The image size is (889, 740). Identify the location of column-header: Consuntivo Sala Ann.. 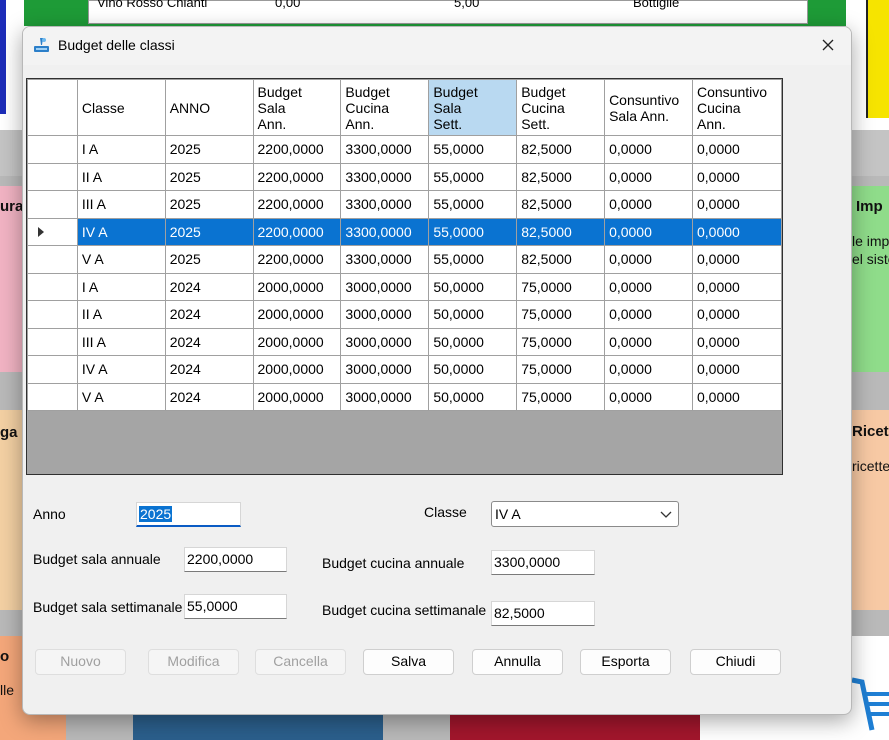
(648, 107).